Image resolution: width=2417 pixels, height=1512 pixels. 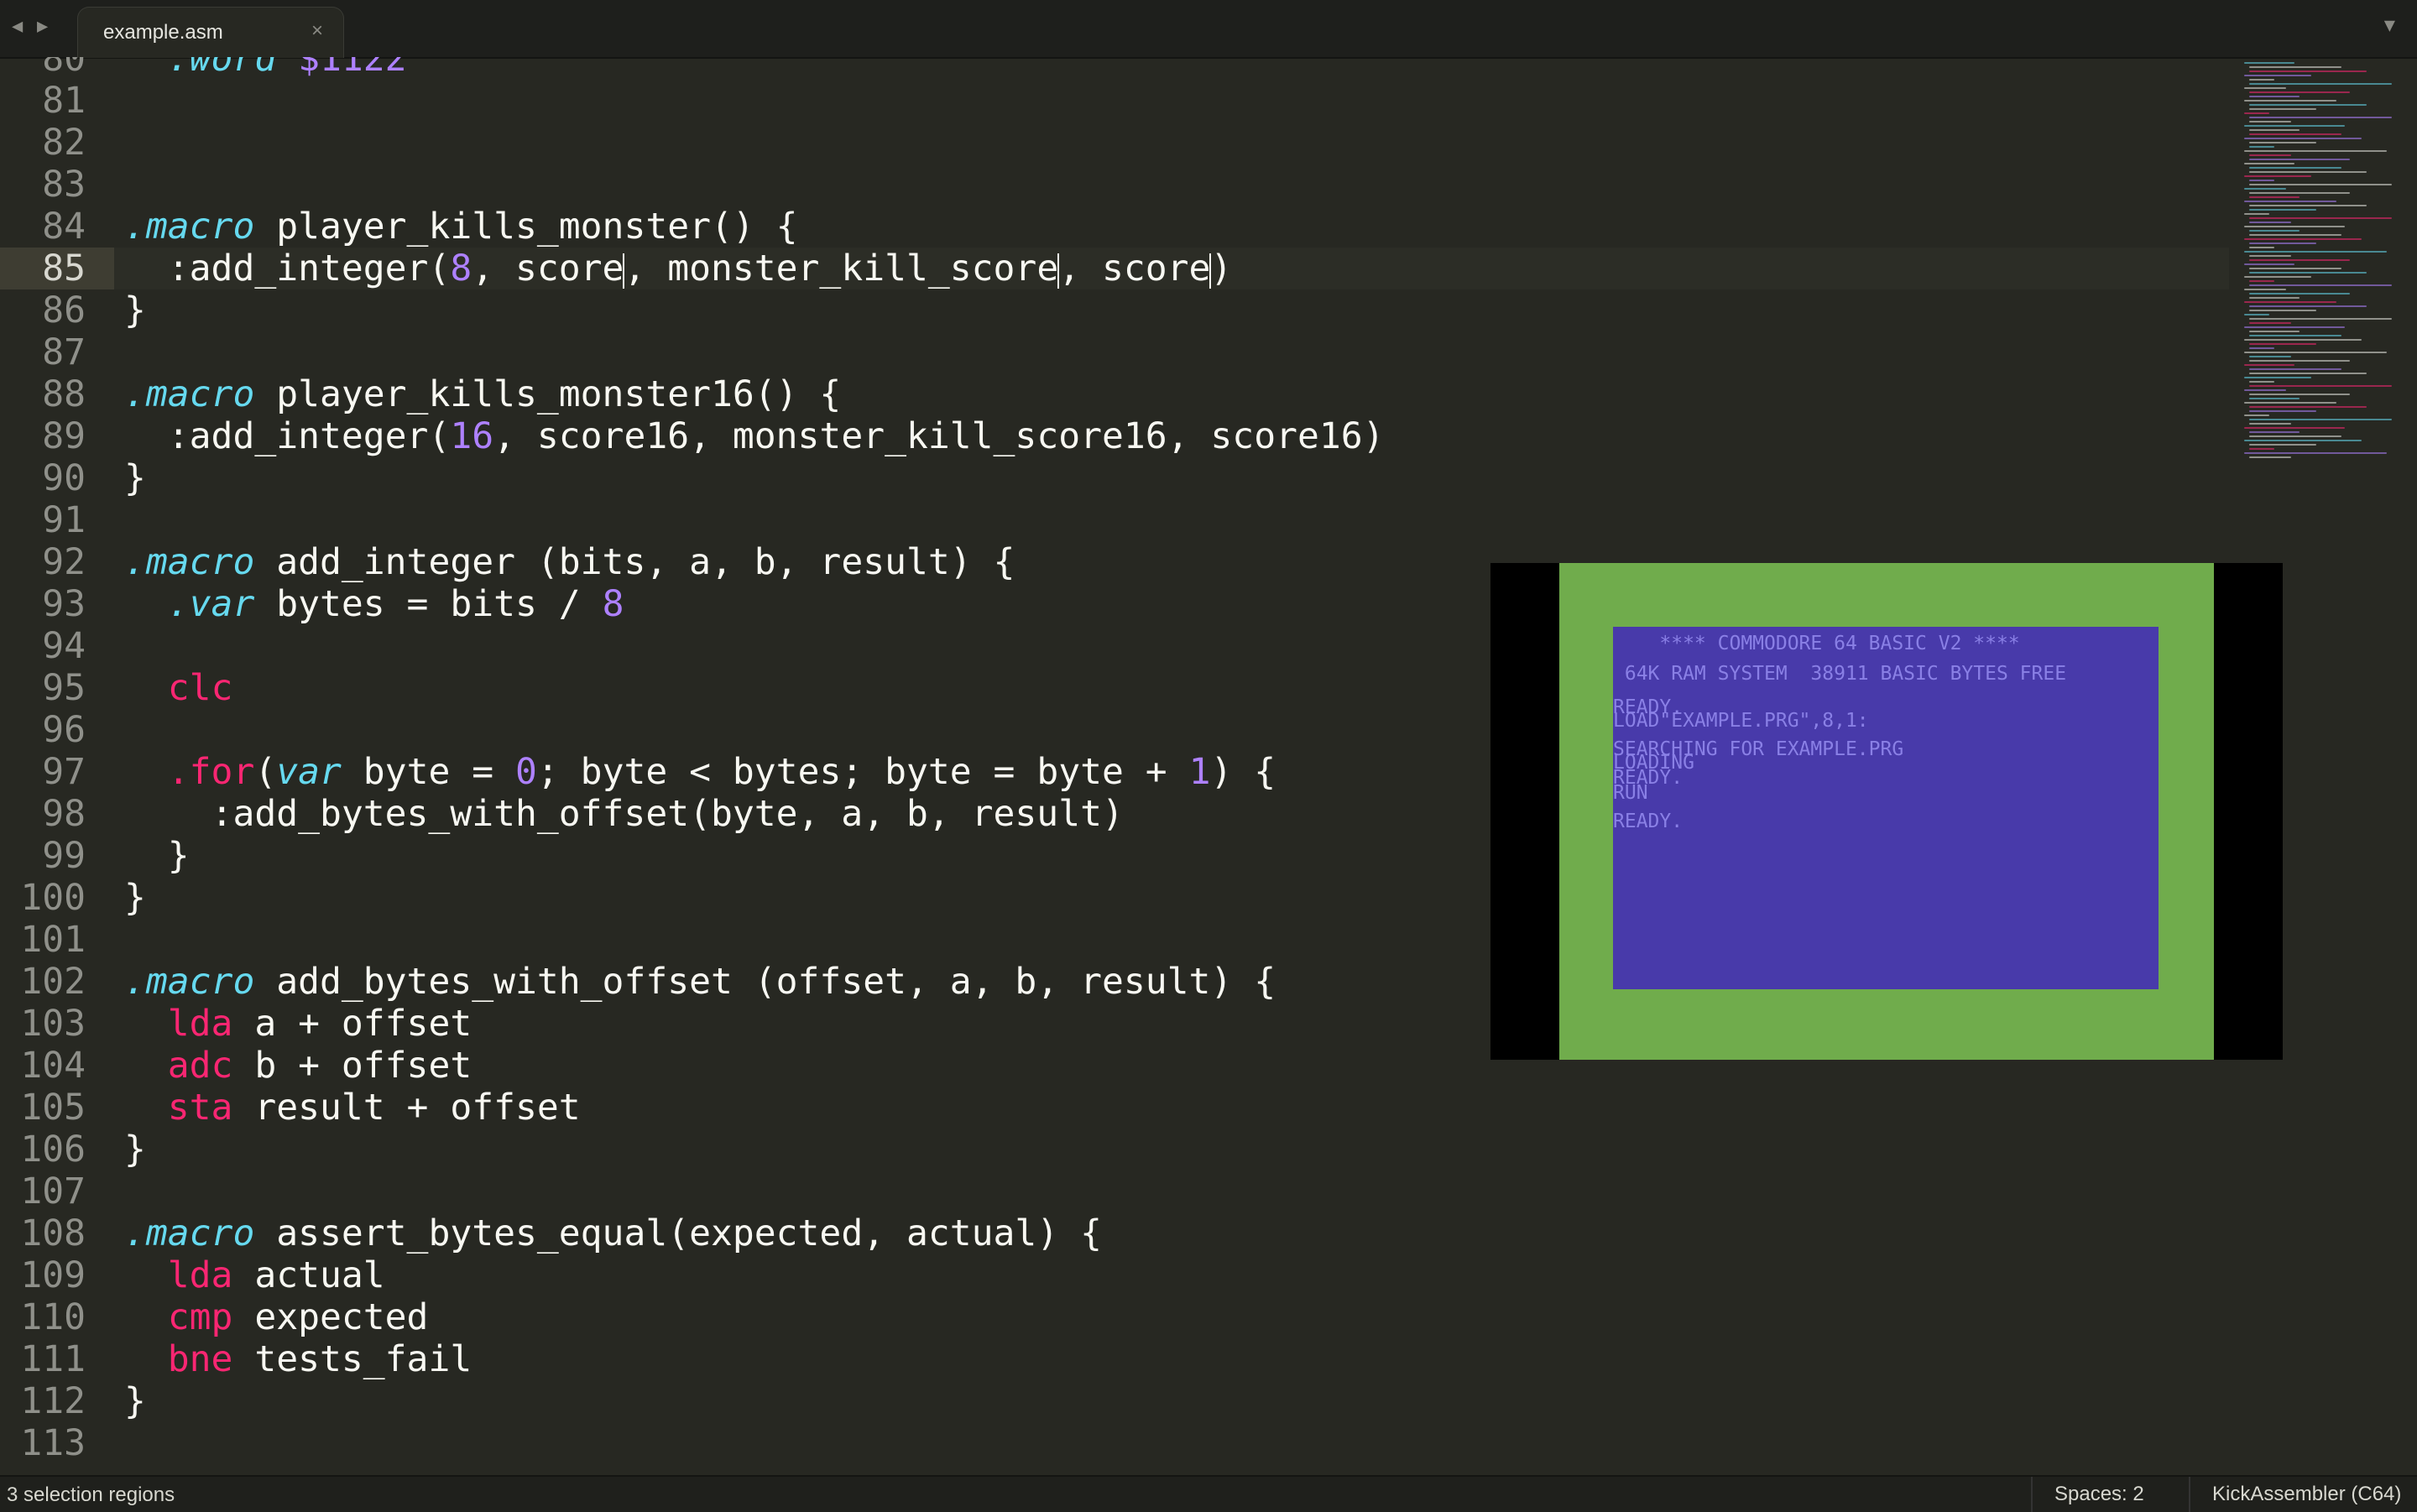 What do you see at coordinates (298, 1066) in the screenshot?
I see `code-line: adc b + offset` at bounding box center [298, 1066].